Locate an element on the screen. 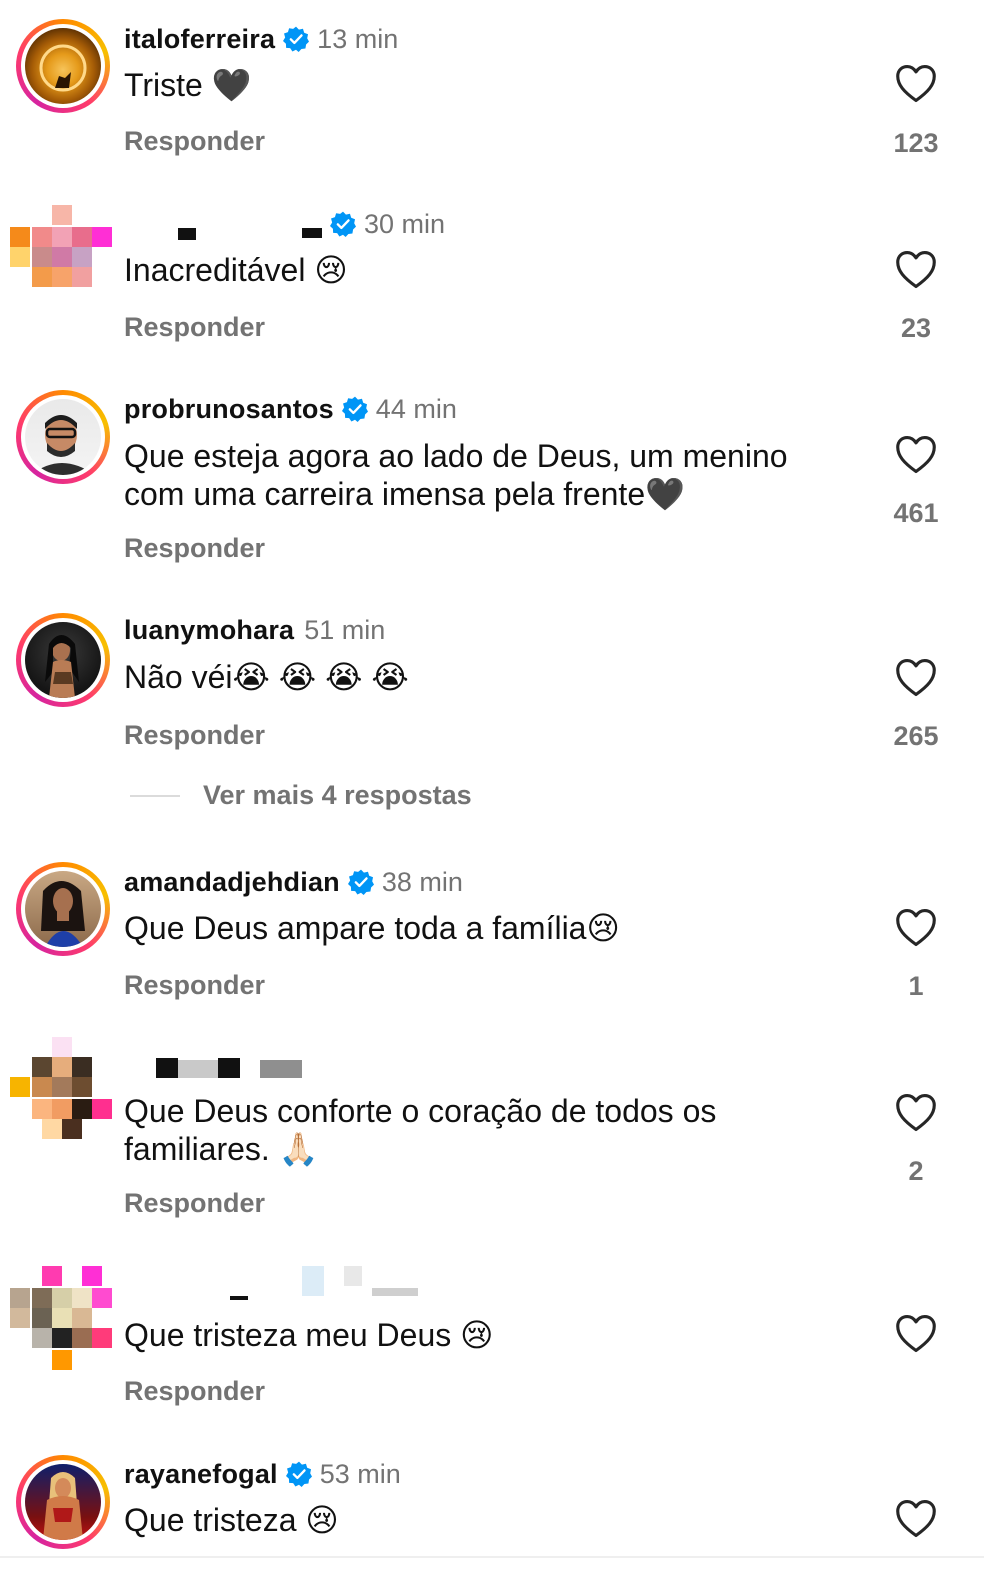 The width and height of the screenshot is (984, 1569). comment-text: Inacreditável 😢 is located at coordinates (236, 270).